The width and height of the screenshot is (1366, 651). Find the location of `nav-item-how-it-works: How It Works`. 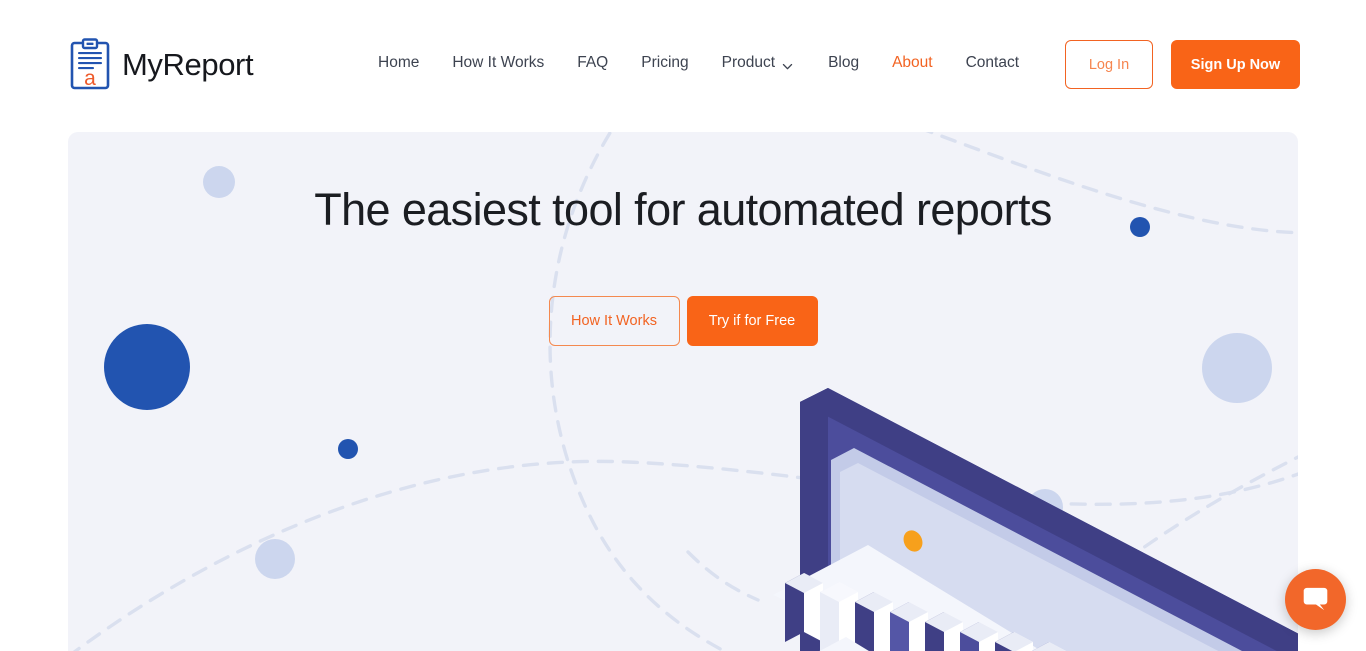

nav-item-how-it-works: How It Works is located at coordinates (498, 63).